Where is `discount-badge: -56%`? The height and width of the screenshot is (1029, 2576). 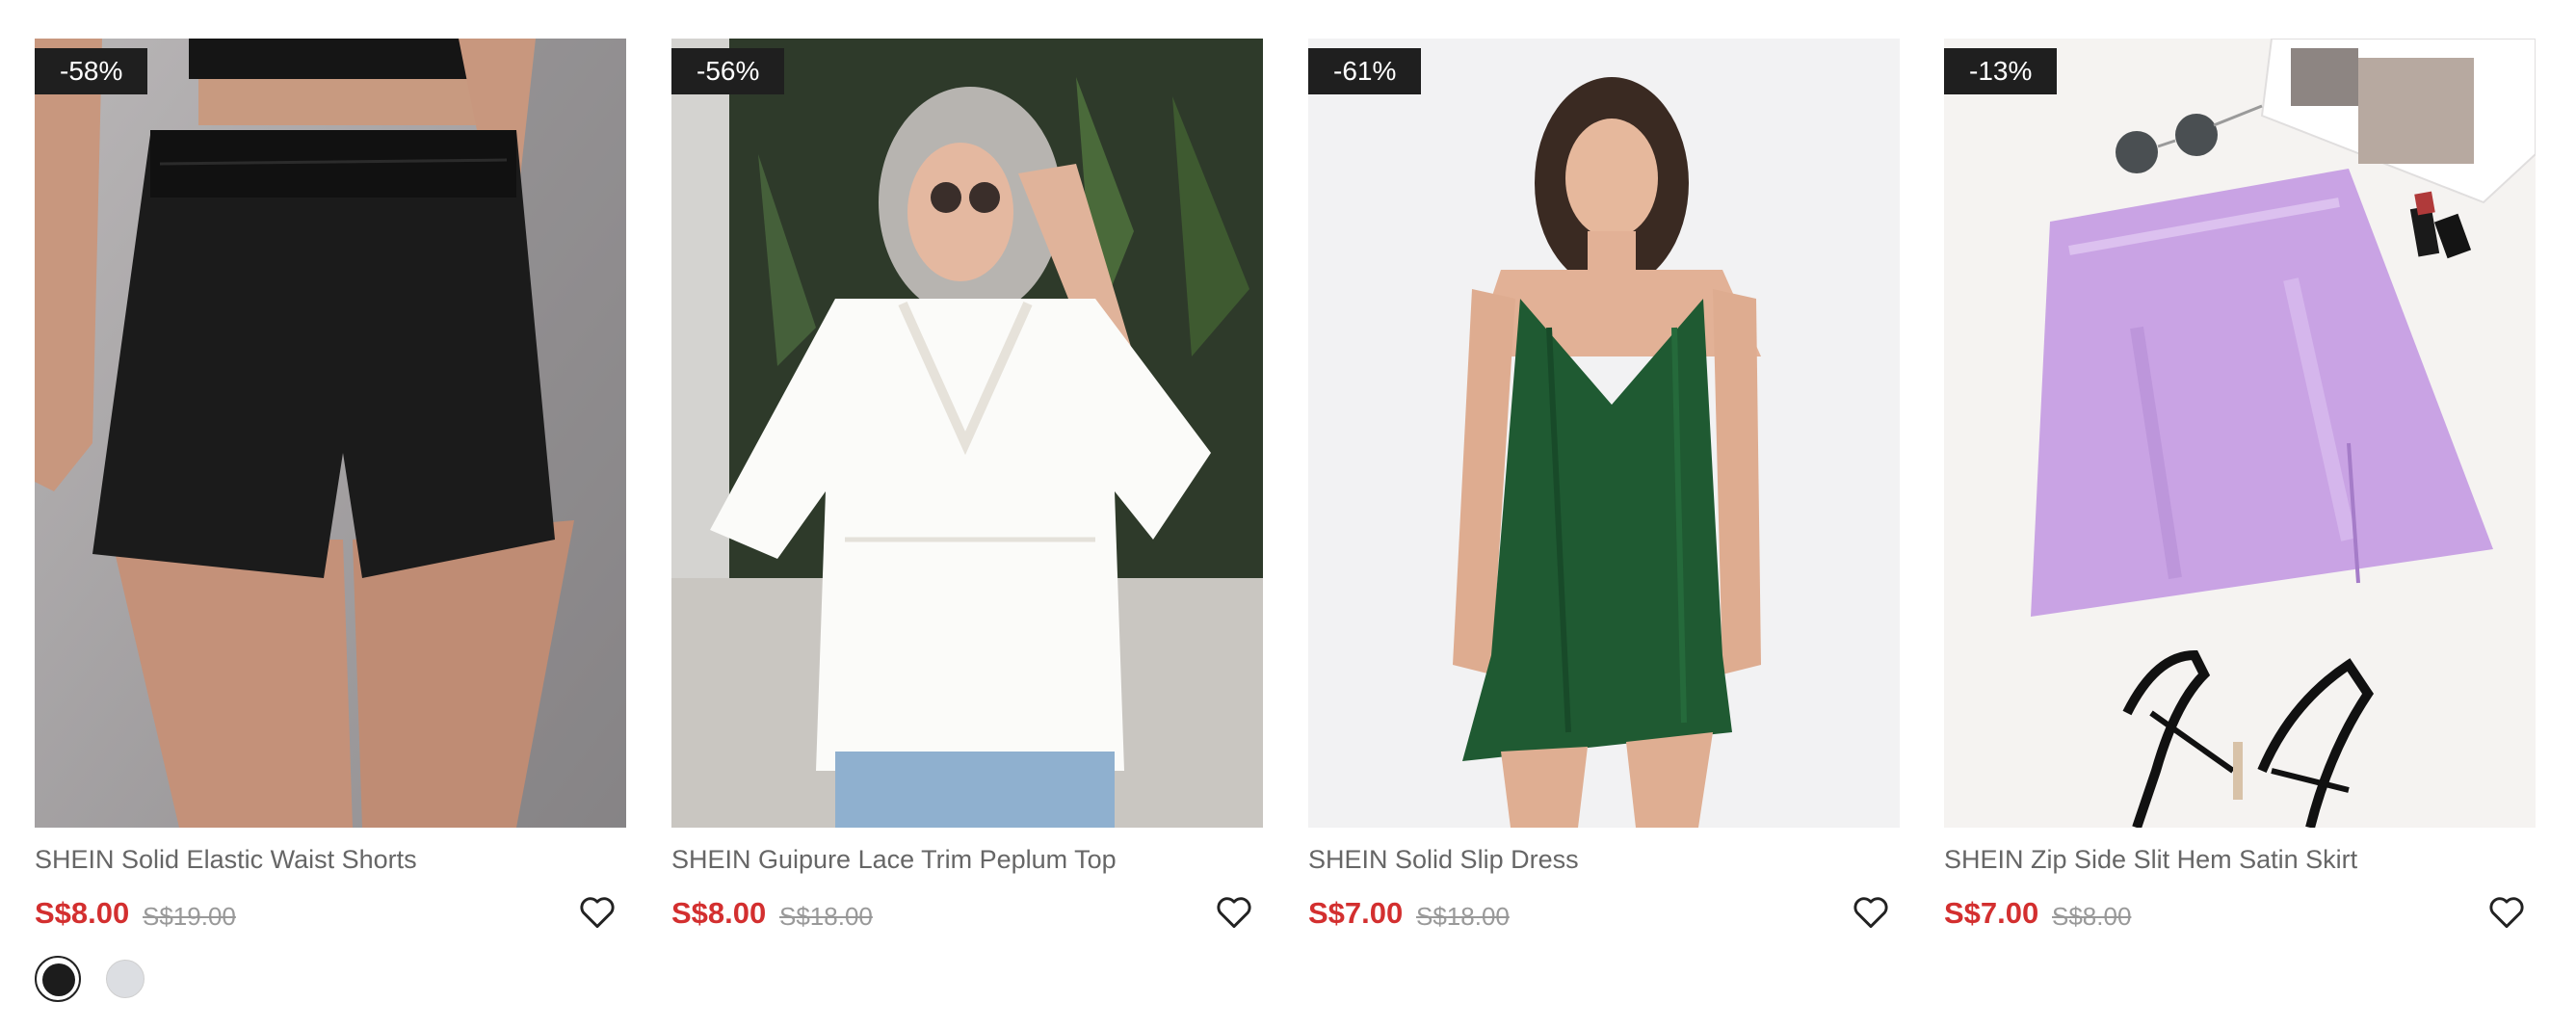 discount-badge: -56% is located at coordinates (728, 71).